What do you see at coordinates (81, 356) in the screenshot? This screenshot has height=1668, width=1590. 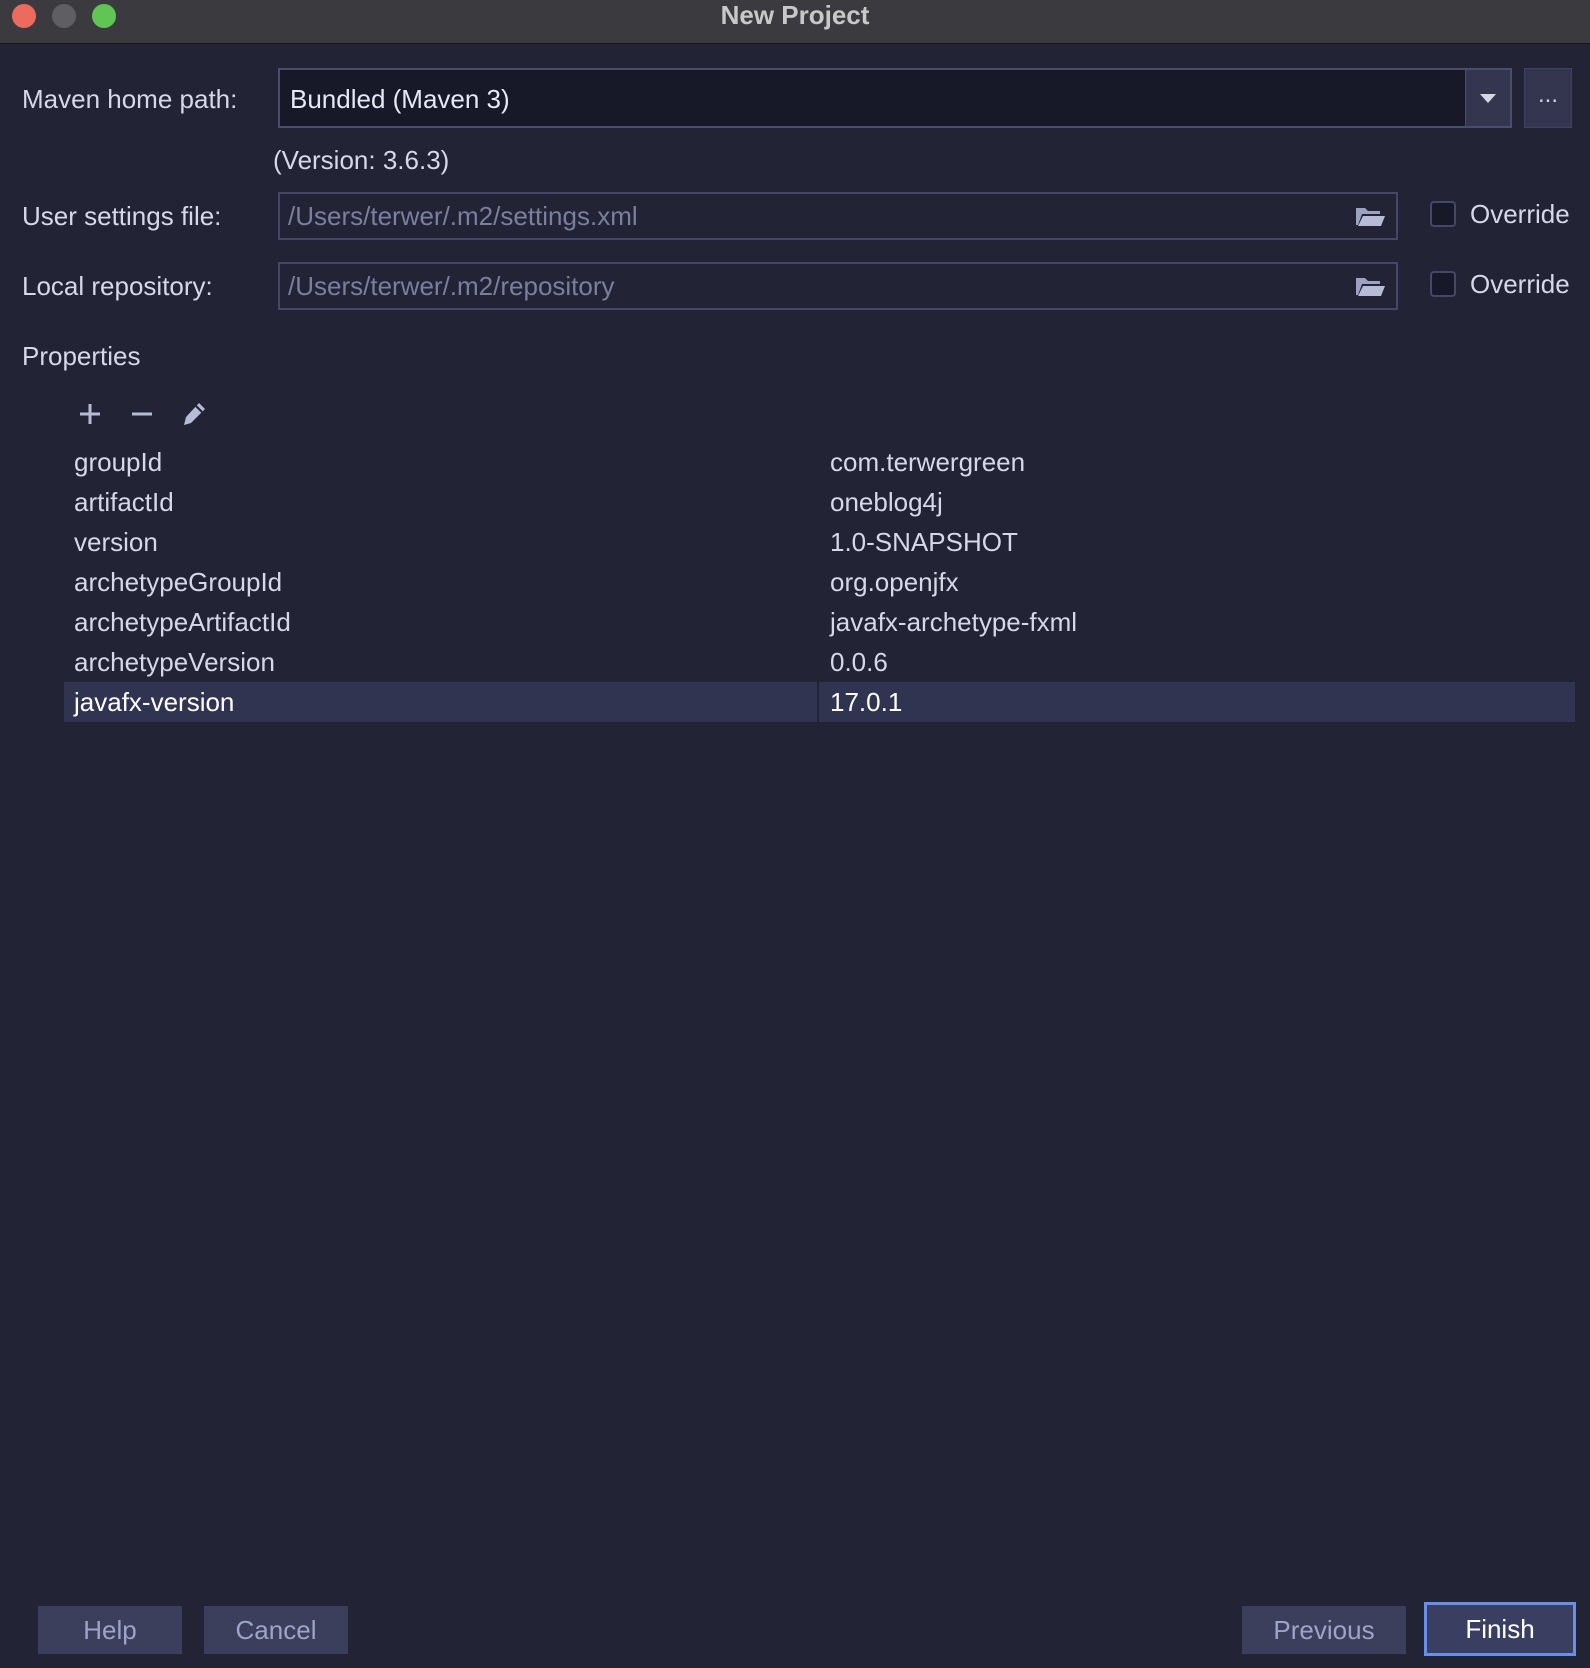 I see `properties-heading: Properties` at bounding box center [81, 356].